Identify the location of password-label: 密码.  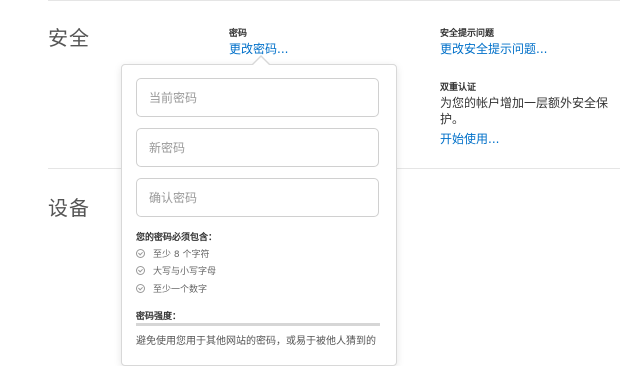
(238, 34).